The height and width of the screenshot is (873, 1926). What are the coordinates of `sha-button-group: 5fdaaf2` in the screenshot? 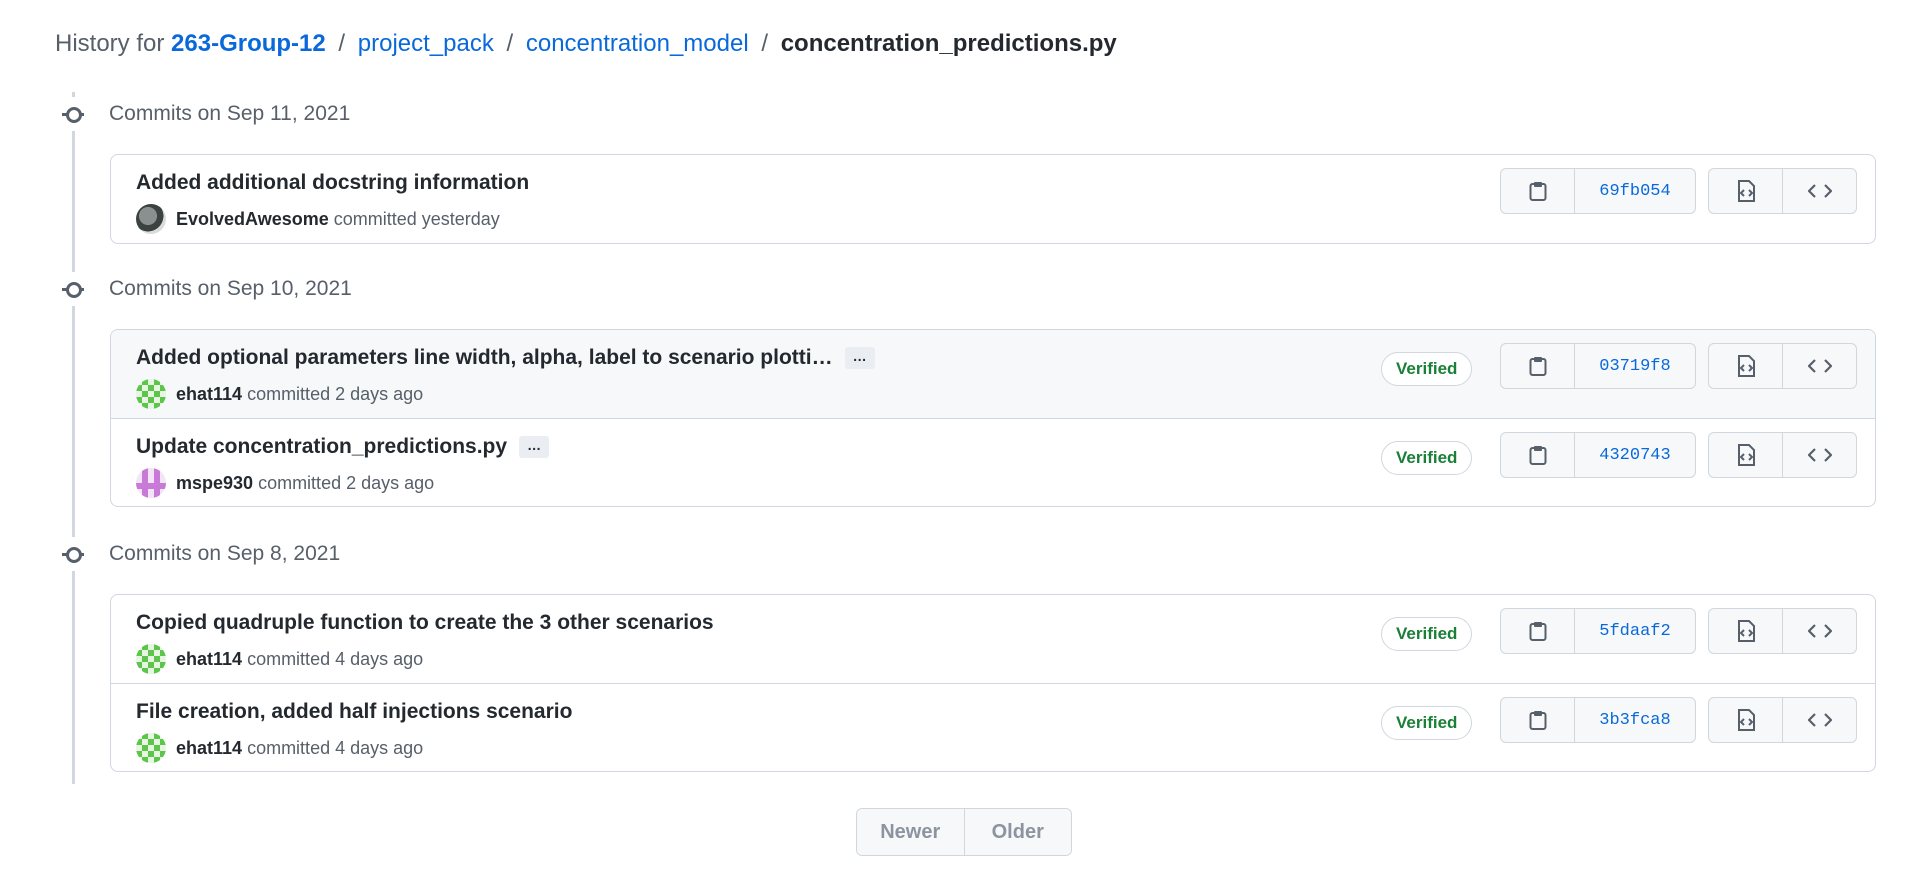 It's located at (1598, 631).